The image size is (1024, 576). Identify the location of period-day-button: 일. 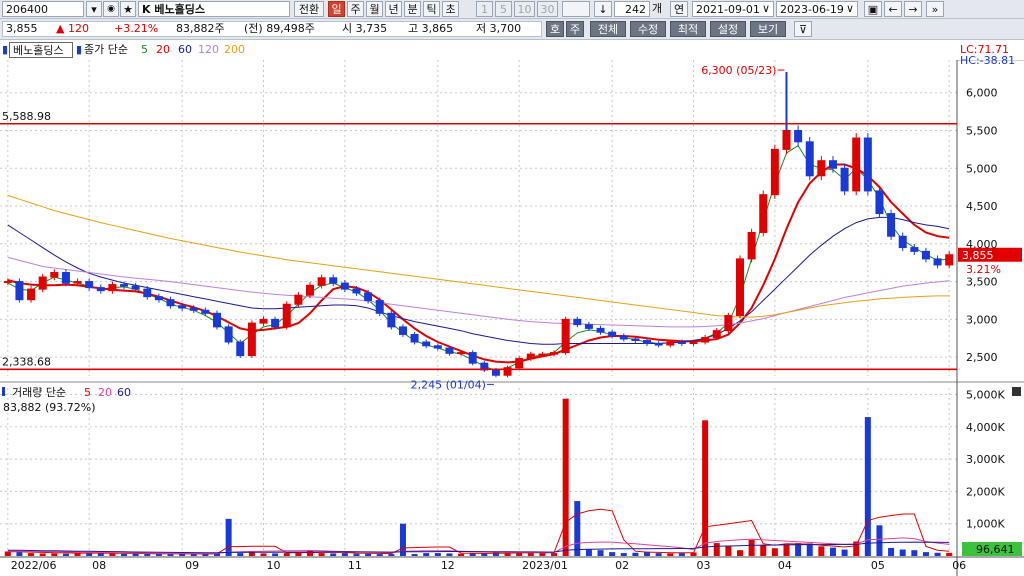
(336, 9).